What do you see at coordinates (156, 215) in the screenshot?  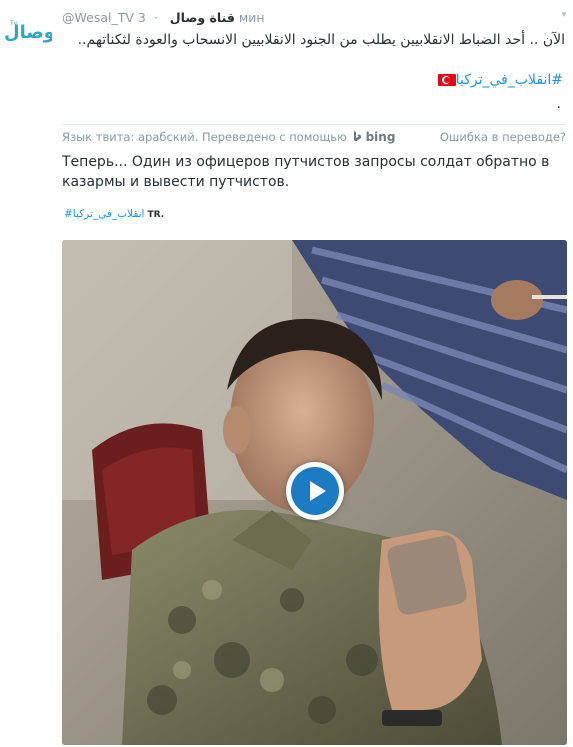 I see `translated-suffix: TR.` at bounding box center [156, 215].